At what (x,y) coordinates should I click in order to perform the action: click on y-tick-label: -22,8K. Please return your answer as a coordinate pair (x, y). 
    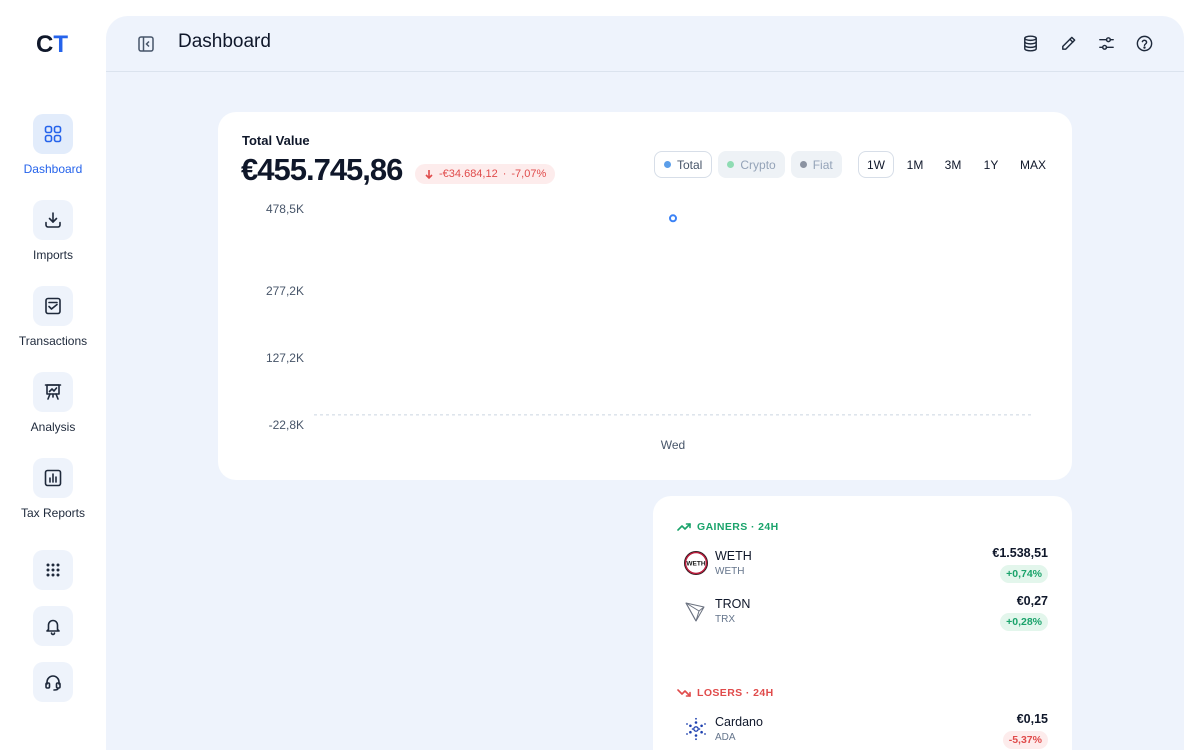
    Looking at the image, I should click on (286, 425).